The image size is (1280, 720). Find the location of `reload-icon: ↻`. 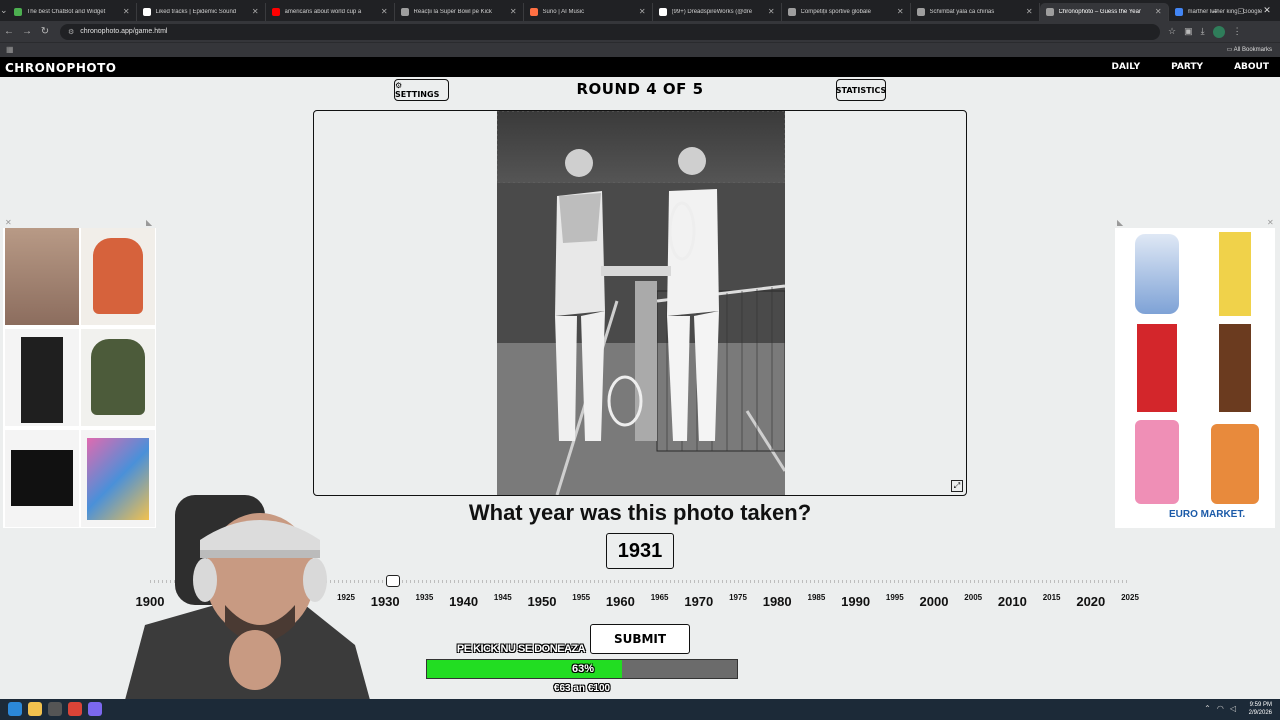

reload-icon: ↻ is located at coordinates (45, 31).